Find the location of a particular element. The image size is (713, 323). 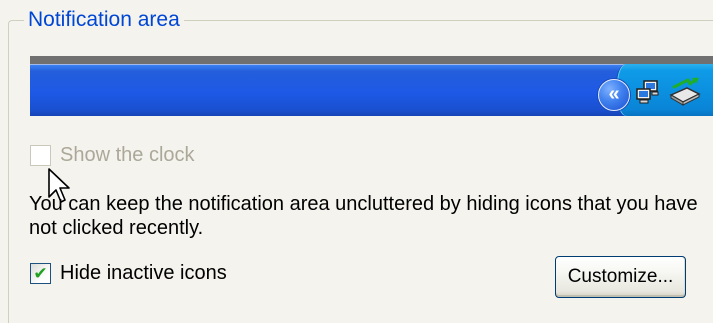

show-clock-option: Show the clock is located at coordinates (112, 155).